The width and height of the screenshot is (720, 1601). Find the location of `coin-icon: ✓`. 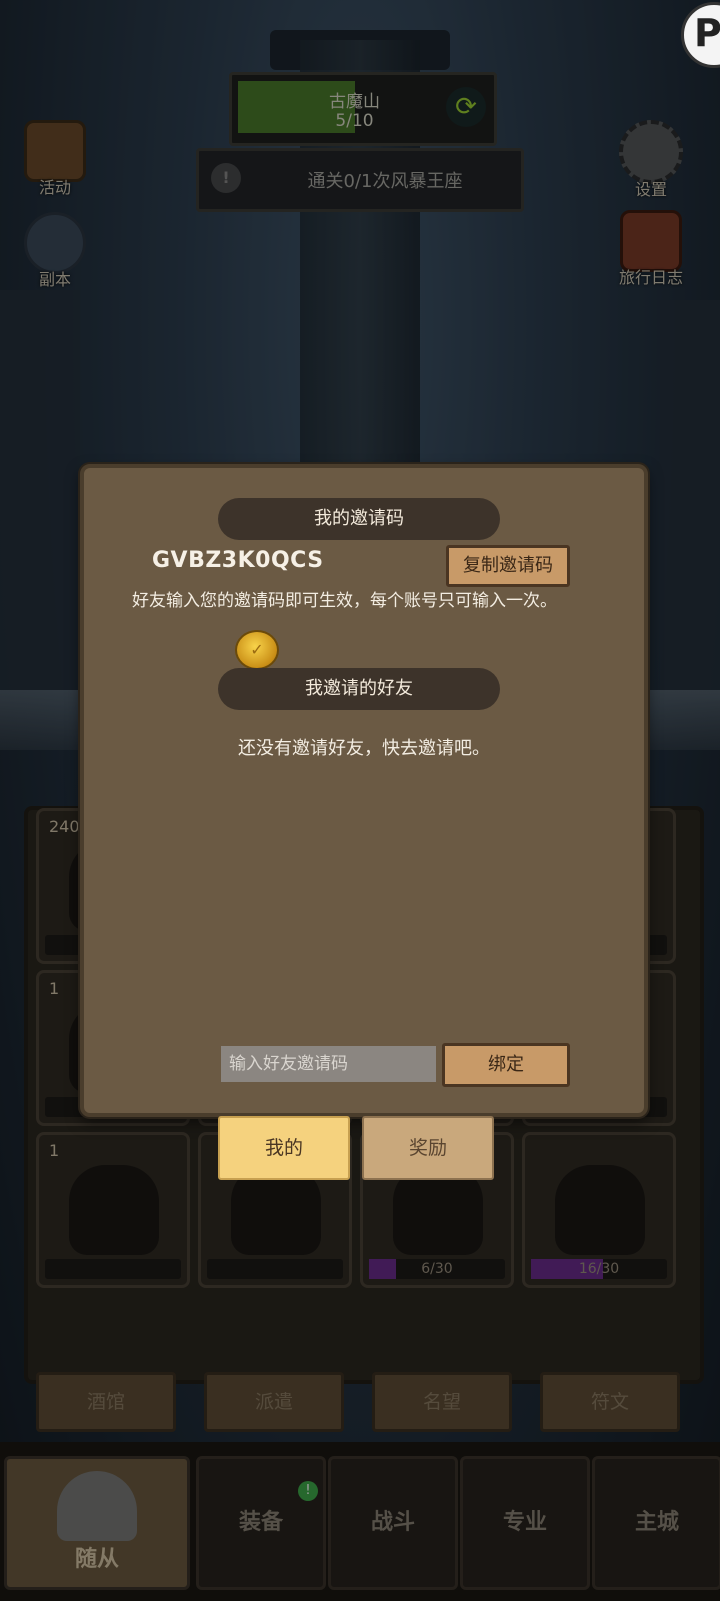

coin-icon: ✓ is located at coordinates (257, 650).